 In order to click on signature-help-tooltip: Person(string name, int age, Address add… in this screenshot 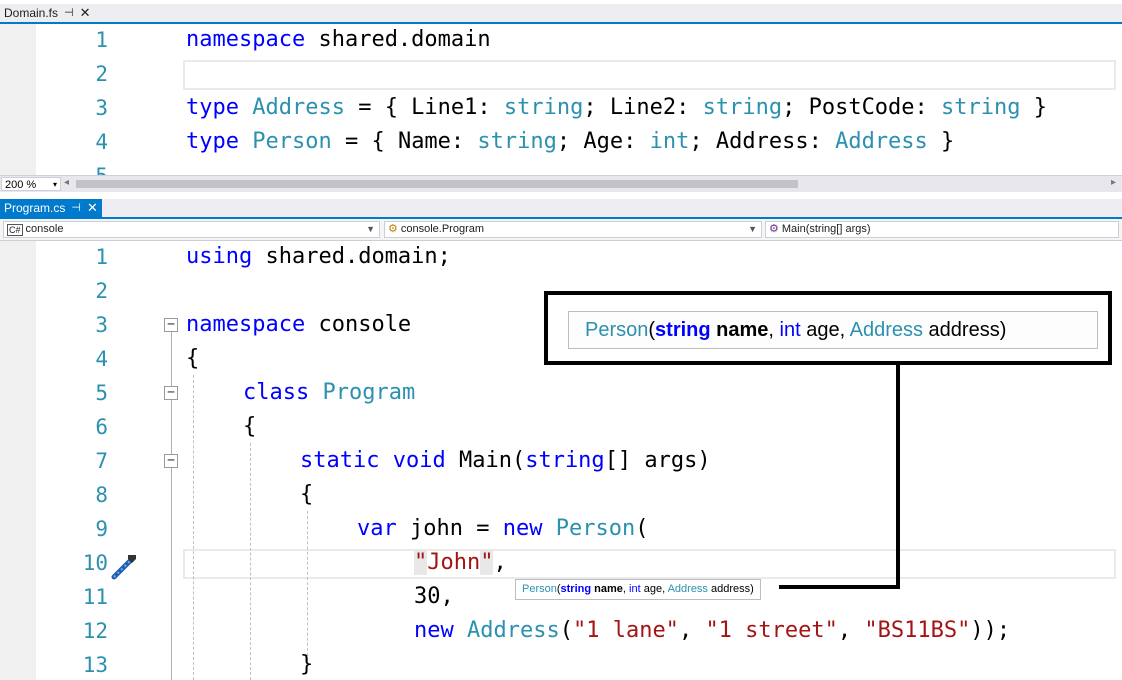, I will do `click(833, 330)`.